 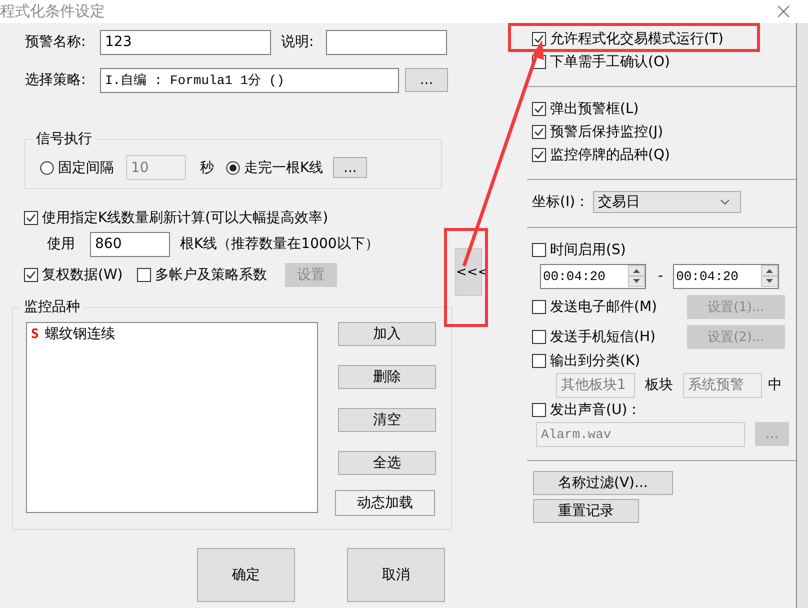 What do you see at coordinates (52, 11) in the screenshot?
I see `window-title: 程式化条件设定` at bounding box center [52, 11].